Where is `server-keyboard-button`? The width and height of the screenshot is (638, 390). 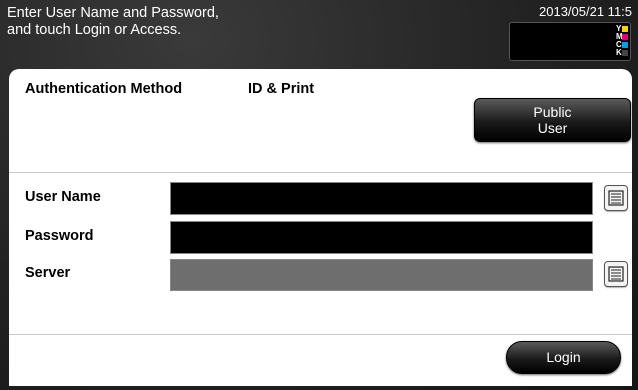 server-keyboard-button is located at coordinates (616, 274).